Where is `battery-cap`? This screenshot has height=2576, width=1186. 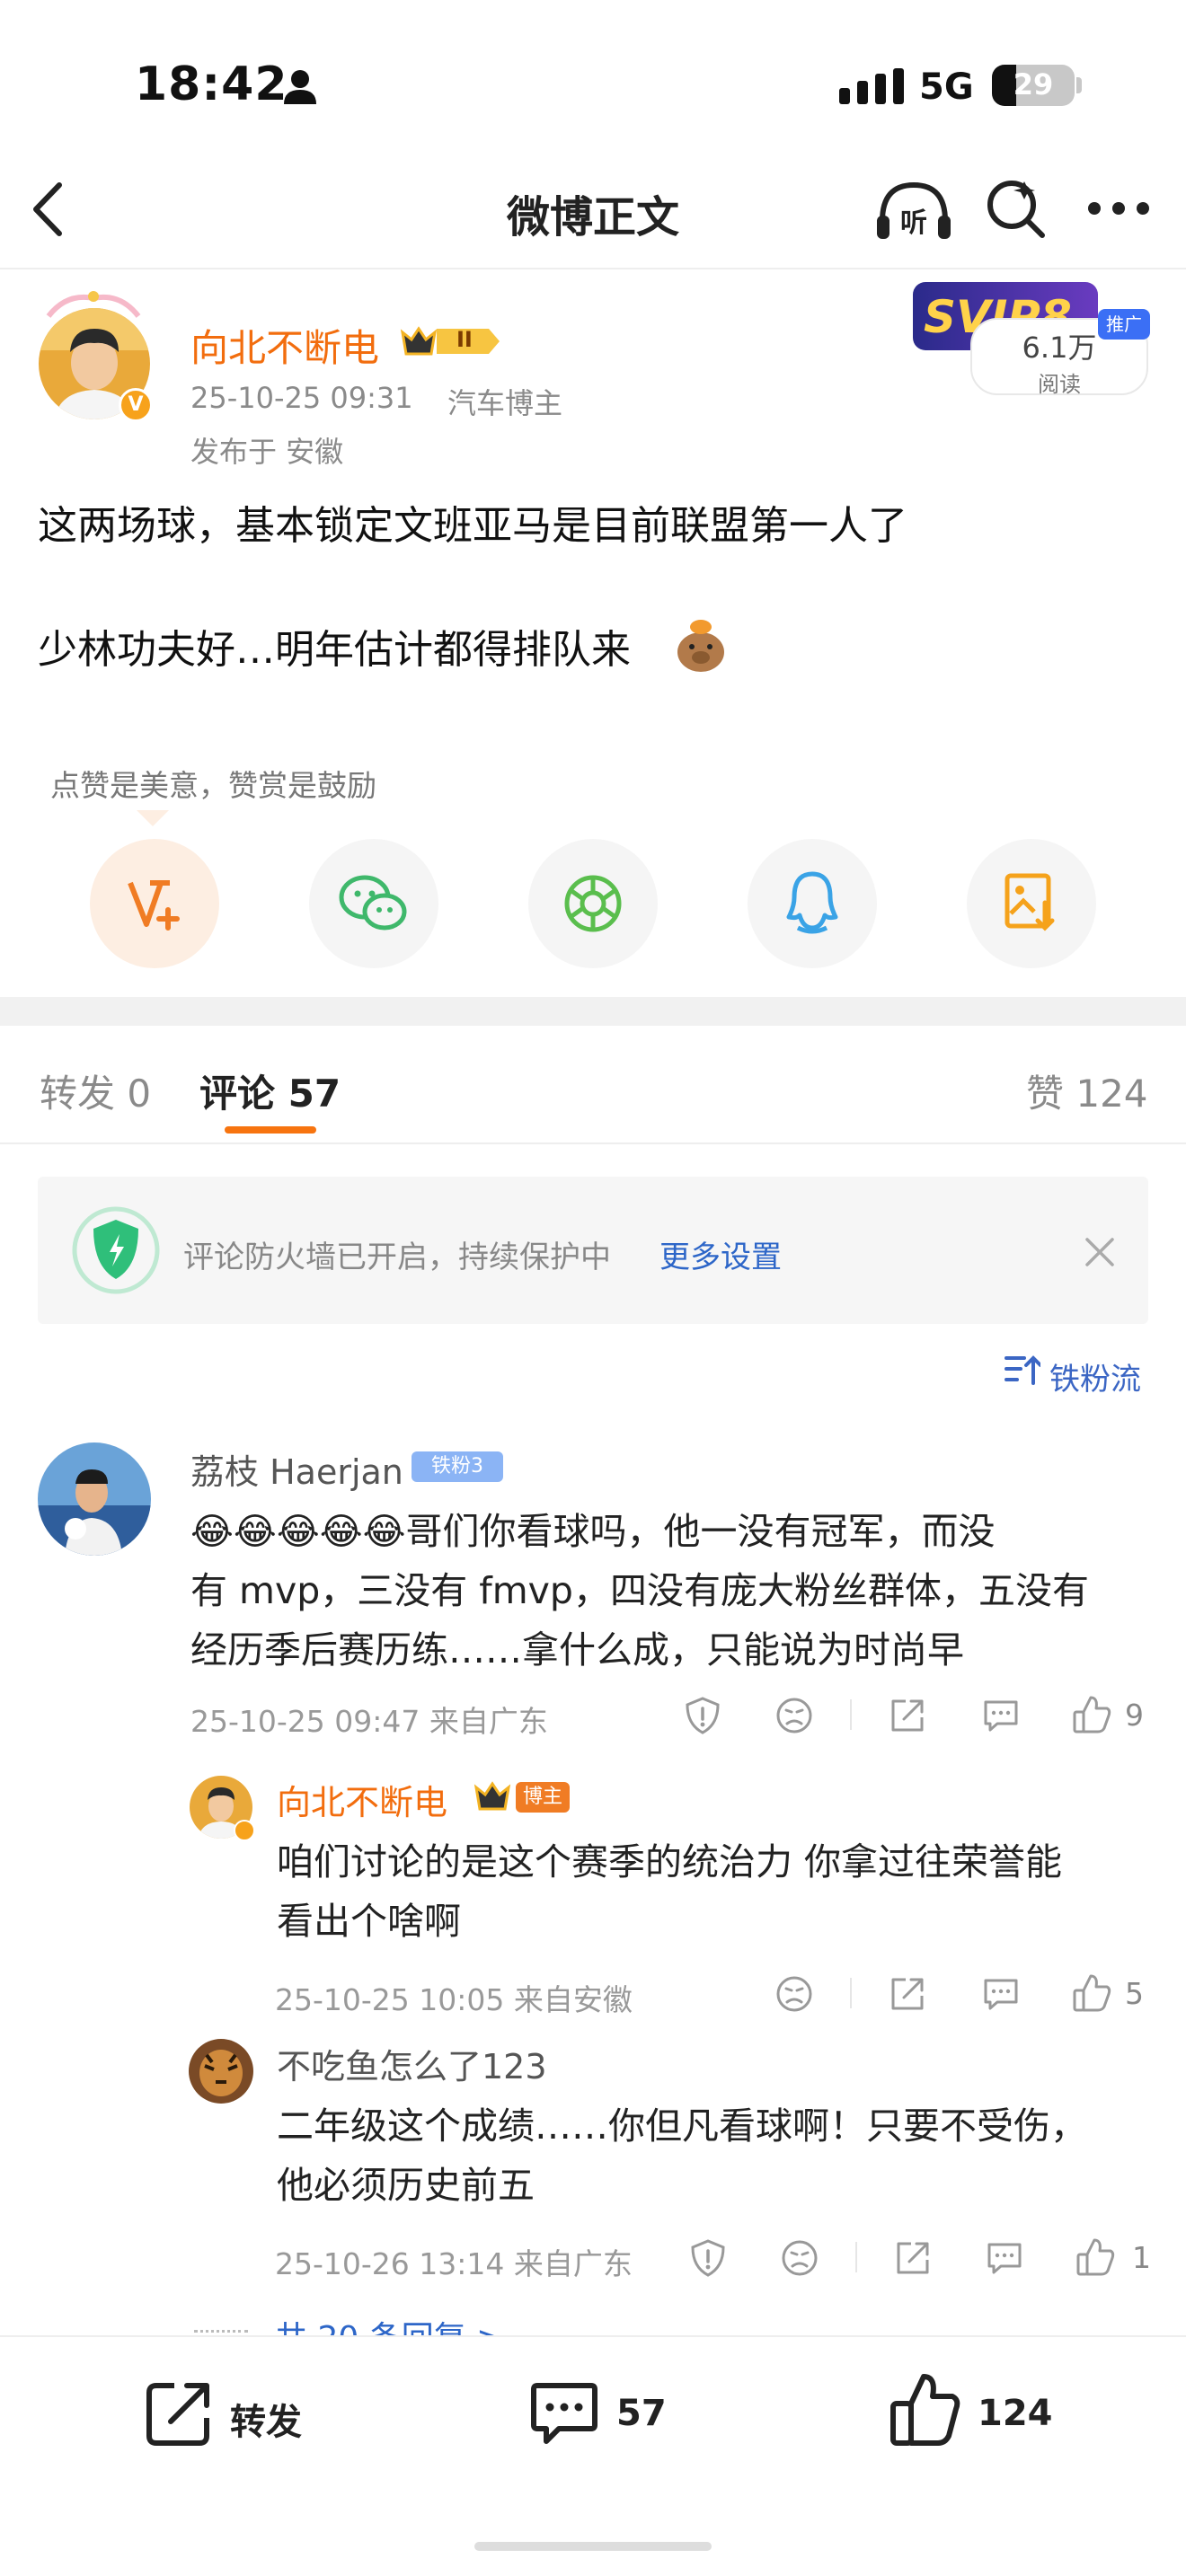 battery-cap is located at coordinates (1079, 85).